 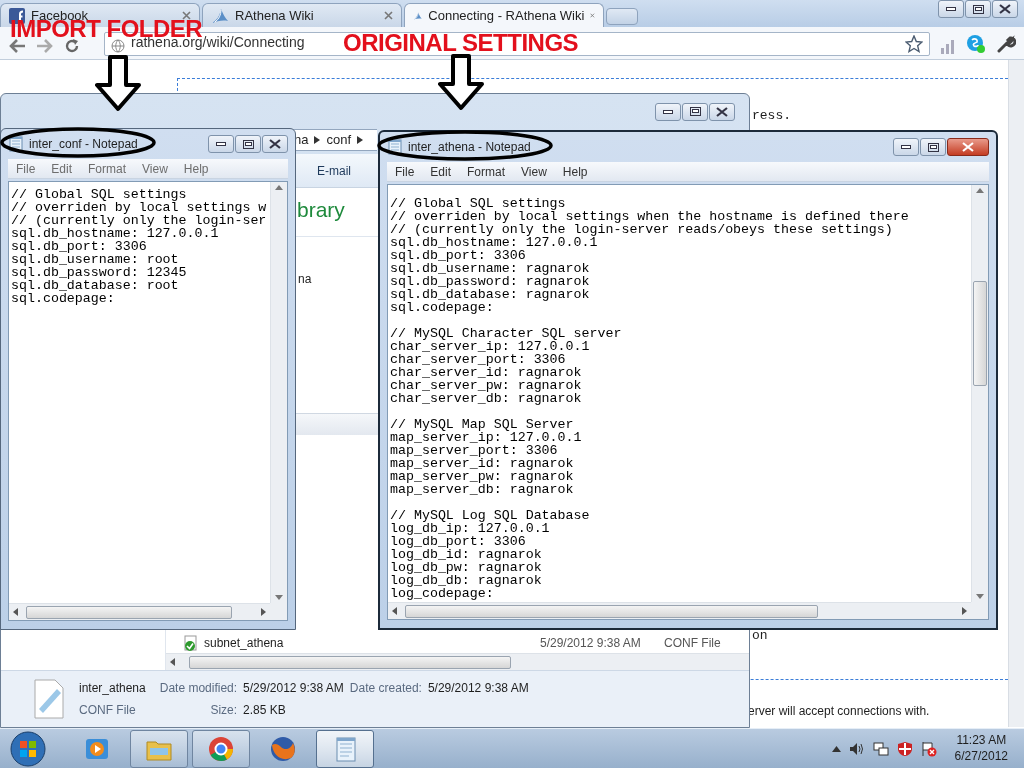 I want to click on window-title: inter_conf - Notepad, so click(x=83, y=144).